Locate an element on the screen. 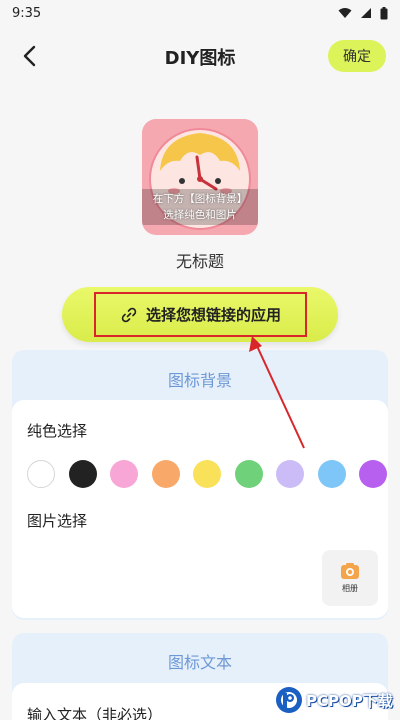 Image resolution: width=400 pixels, height=720 pixels. link-icon is located at coordinates (129, 314).